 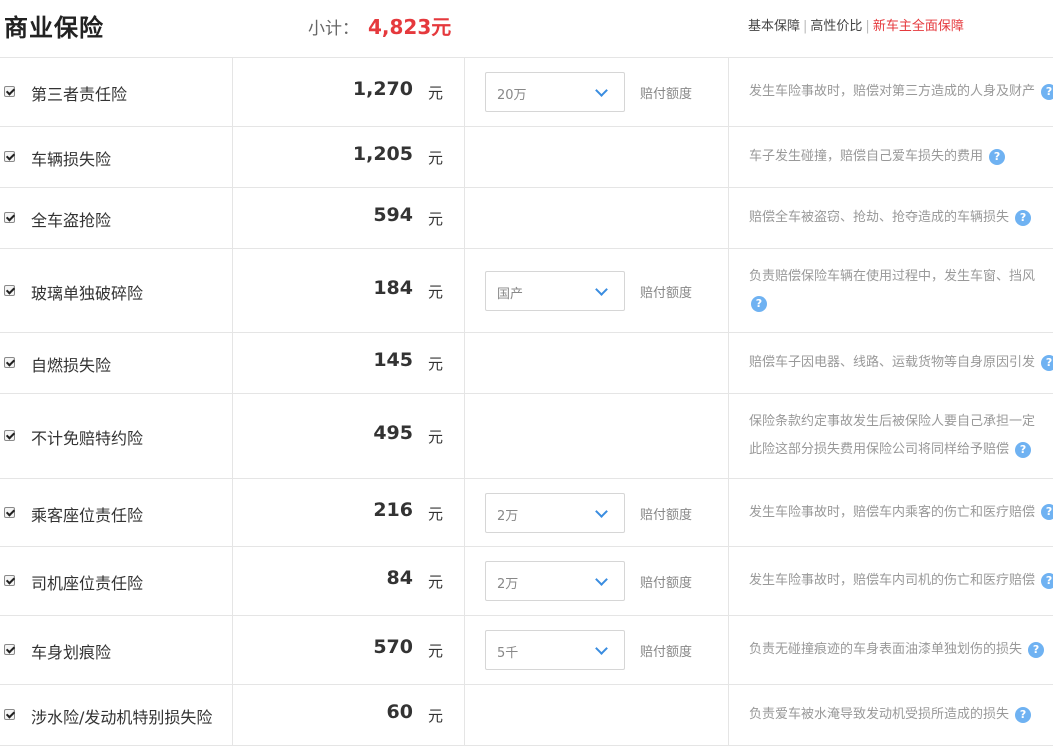 I want to click on description-text: 赔偿车子因电器、线路、运载货物等自身原因引发?, so click(x=901, y=363).